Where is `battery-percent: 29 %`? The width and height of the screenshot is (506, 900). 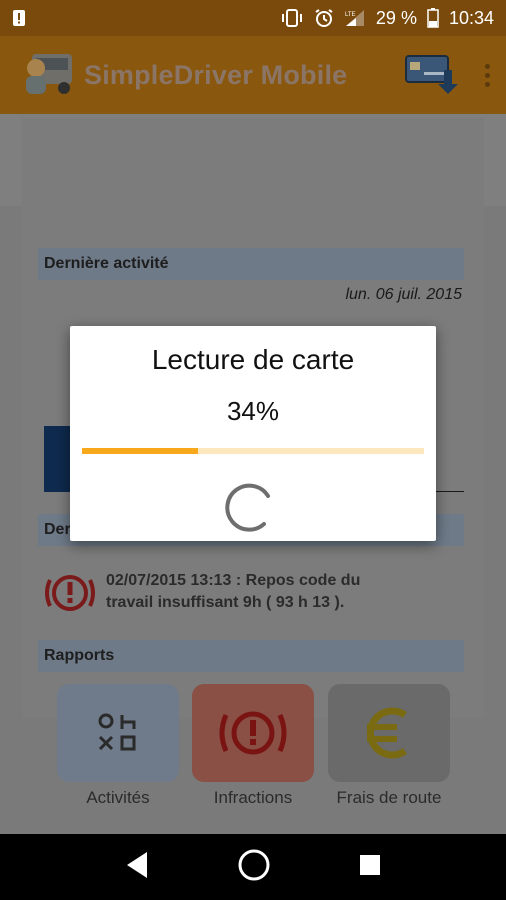
battery-percent: 29 % is located at coordinates (396, 17).